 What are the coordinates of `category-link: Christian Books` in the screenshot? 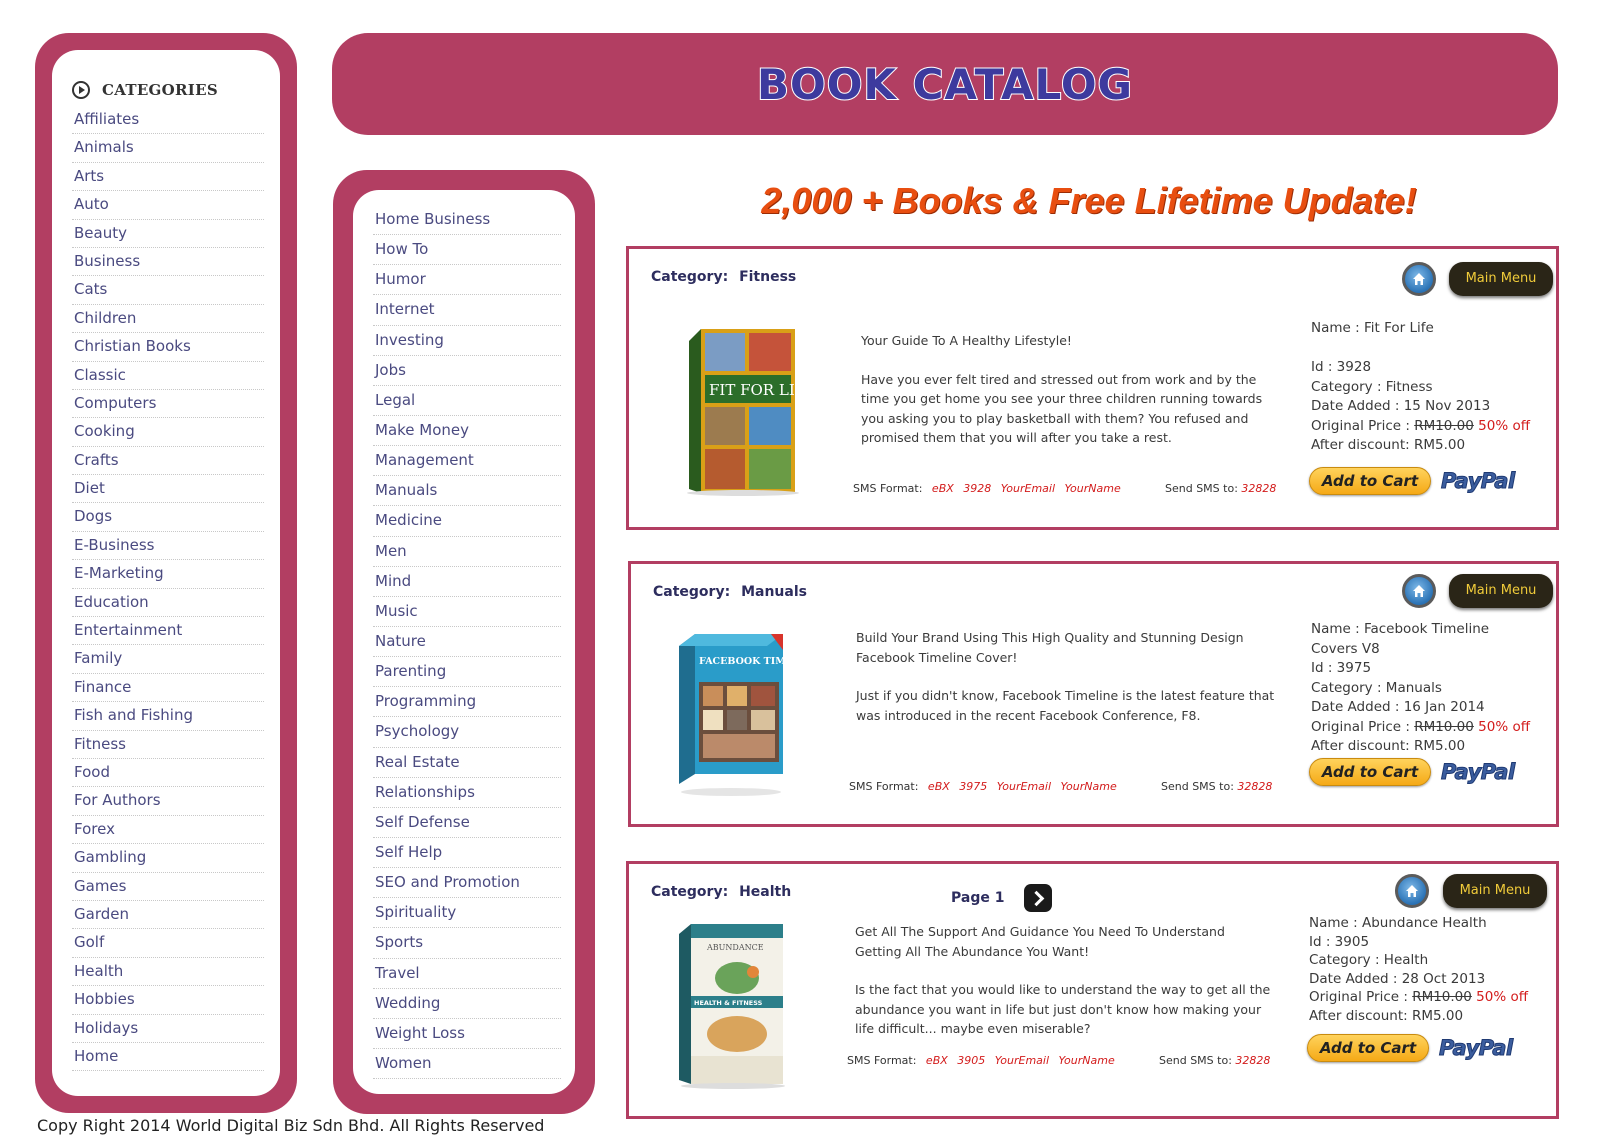 It's located at (168, 347).